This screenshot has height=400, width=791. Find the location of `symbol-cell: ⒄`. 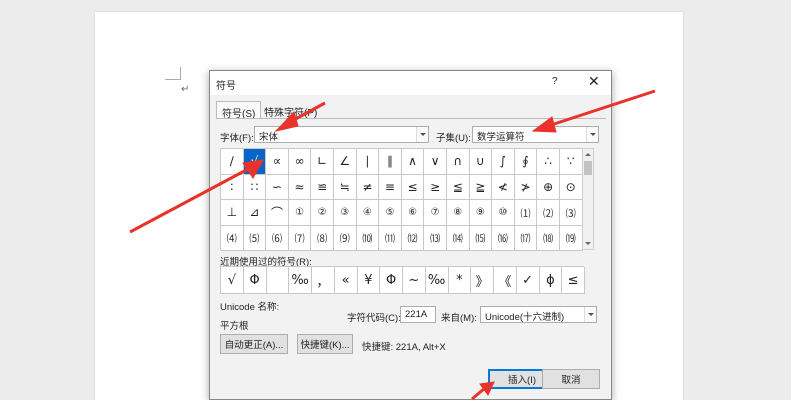

symbol-cell: ⒄ is located at coordinates (526, 238).